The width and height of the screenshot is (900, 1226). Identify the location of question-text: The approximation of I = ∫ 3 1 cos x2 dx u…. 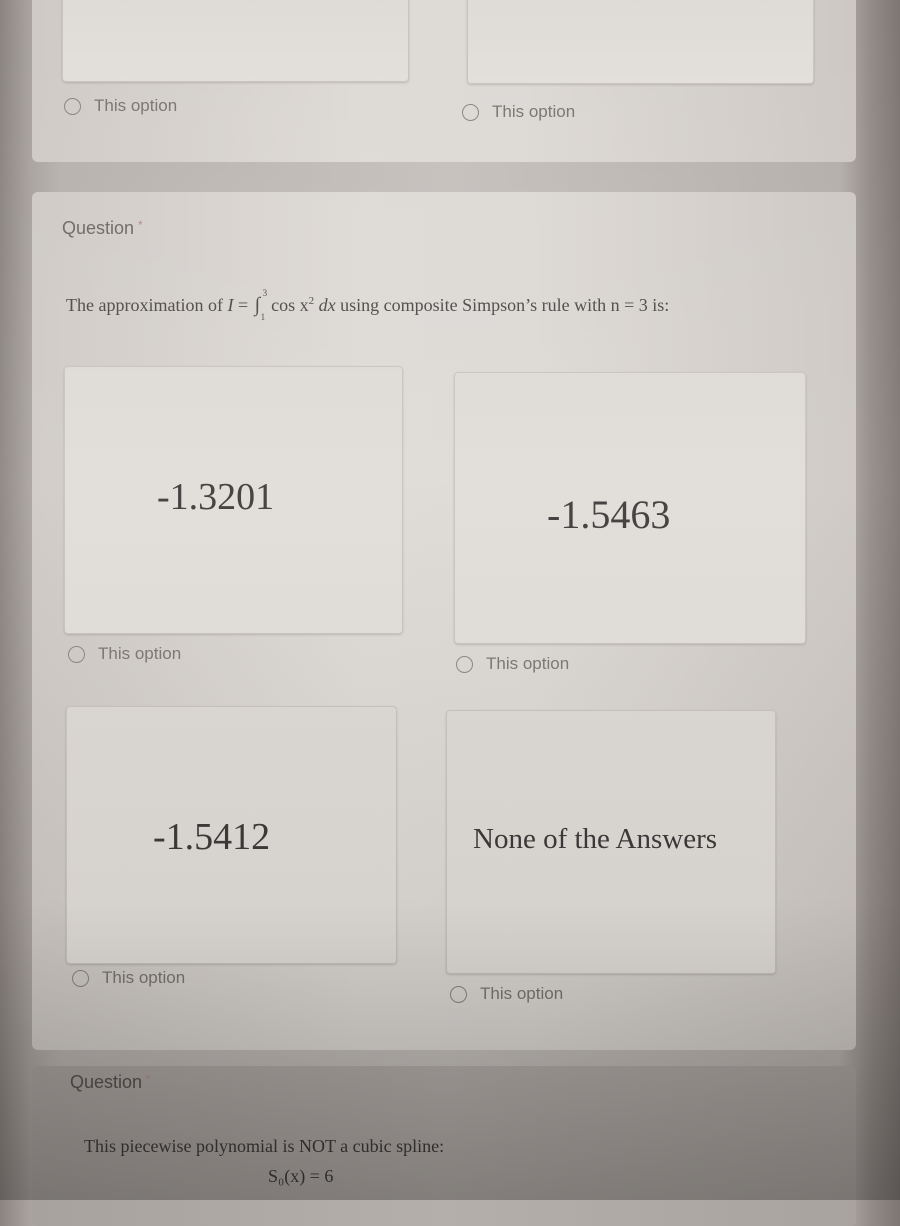
(368, 305).